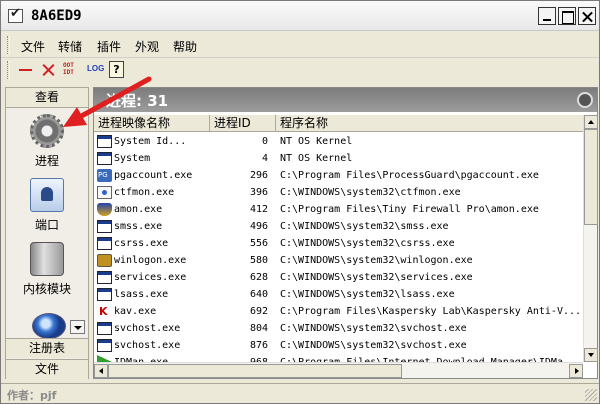  What do you see at coordinates (47, 348) in the screenshot?
I see `tab-registry: 注册表` at bounding box center [47, 348].